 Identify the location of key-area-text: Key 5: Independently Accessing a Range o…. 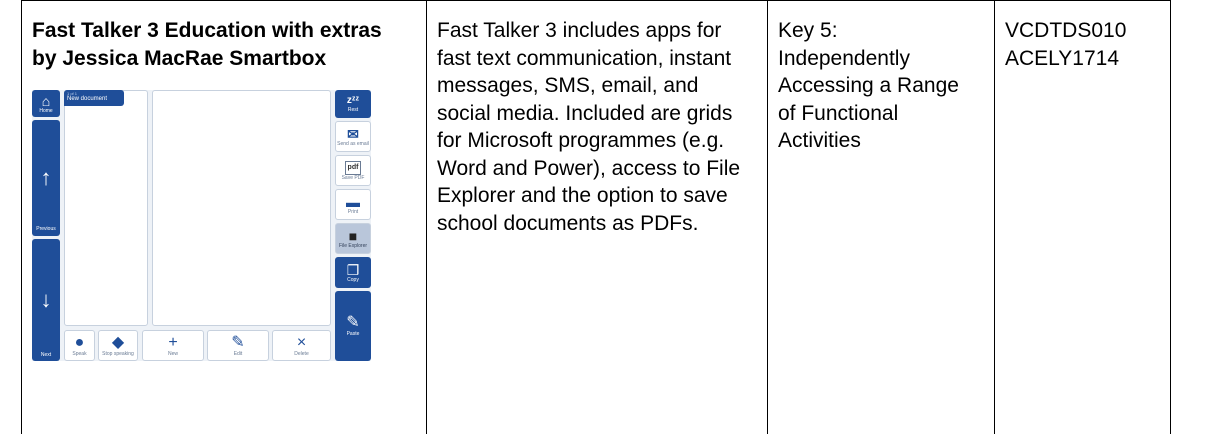
(868, 85).